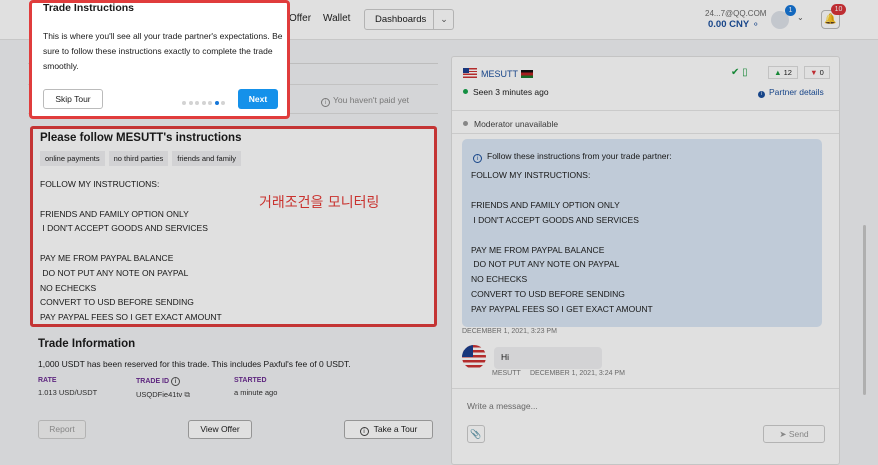 This screenshot has height=465, width=878. Describe the element at coordinates (47, 380) in the screenshot. I see `rate-label: RATE` at that location.